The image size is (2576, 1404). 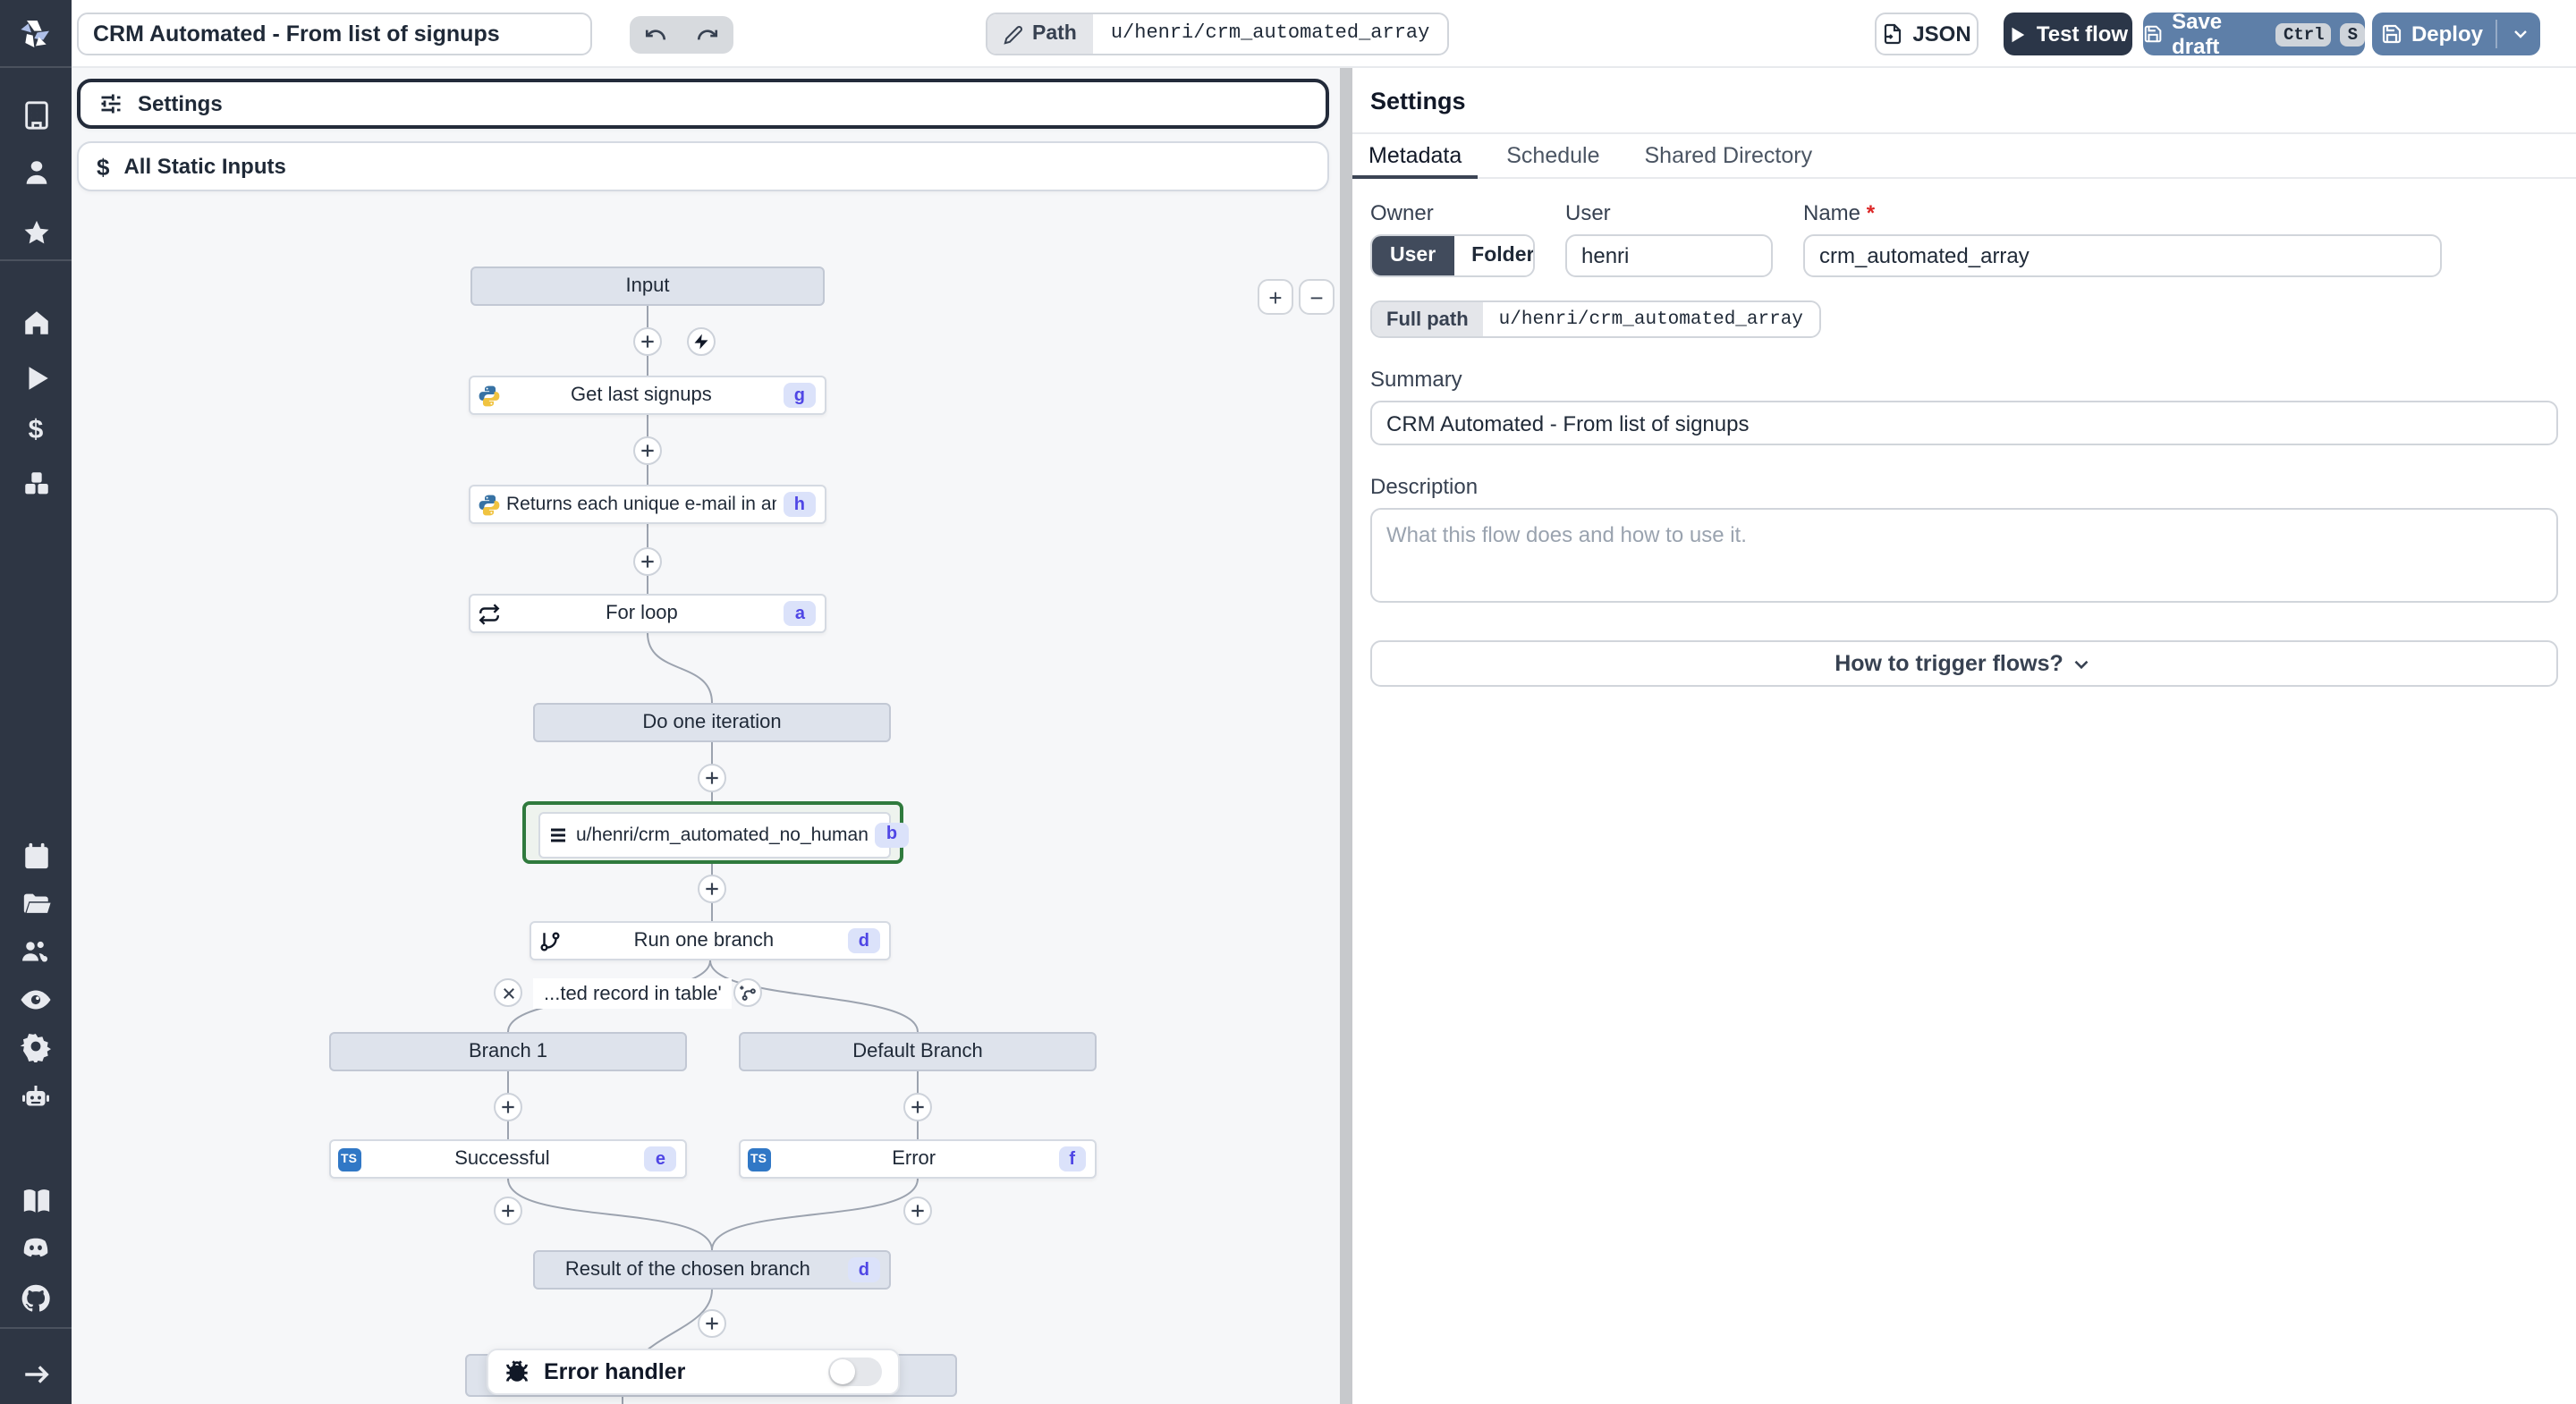 What do you see at coordinates (918, 1051) in the screenshot?
I see `node-default-branch: Default Branch` at bounding box center [918, 1051].